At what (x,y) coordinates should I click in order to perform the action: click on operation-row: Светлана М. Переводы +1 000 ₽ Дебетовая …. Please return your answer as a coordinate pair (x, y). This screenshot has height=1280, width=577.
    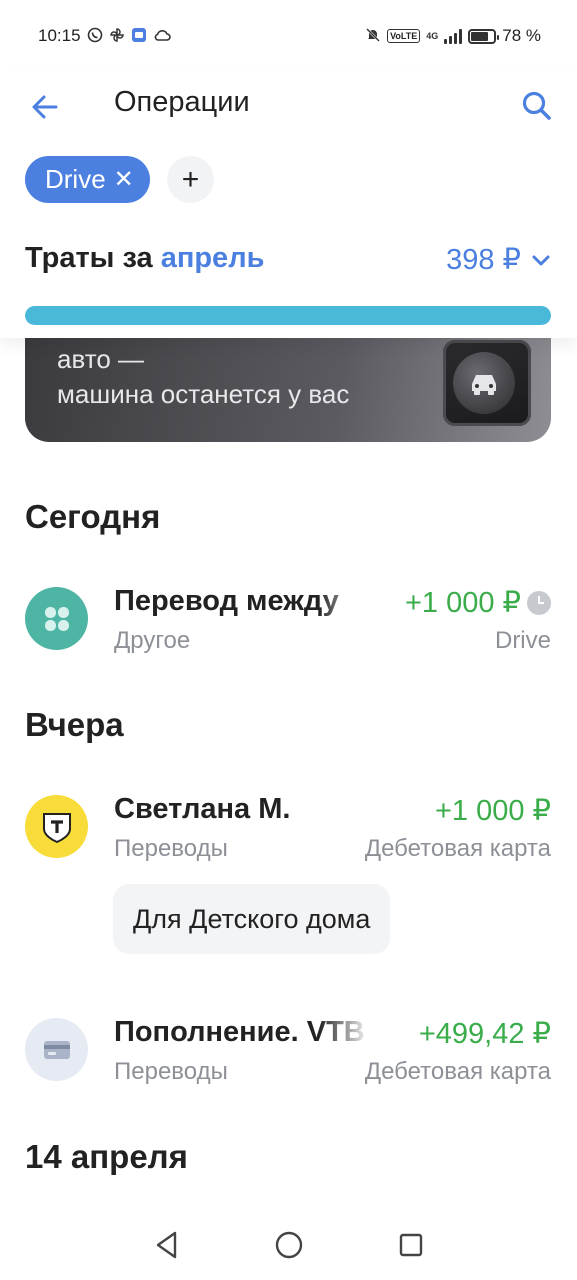
    Looking at the image, I should click on (288, 839).